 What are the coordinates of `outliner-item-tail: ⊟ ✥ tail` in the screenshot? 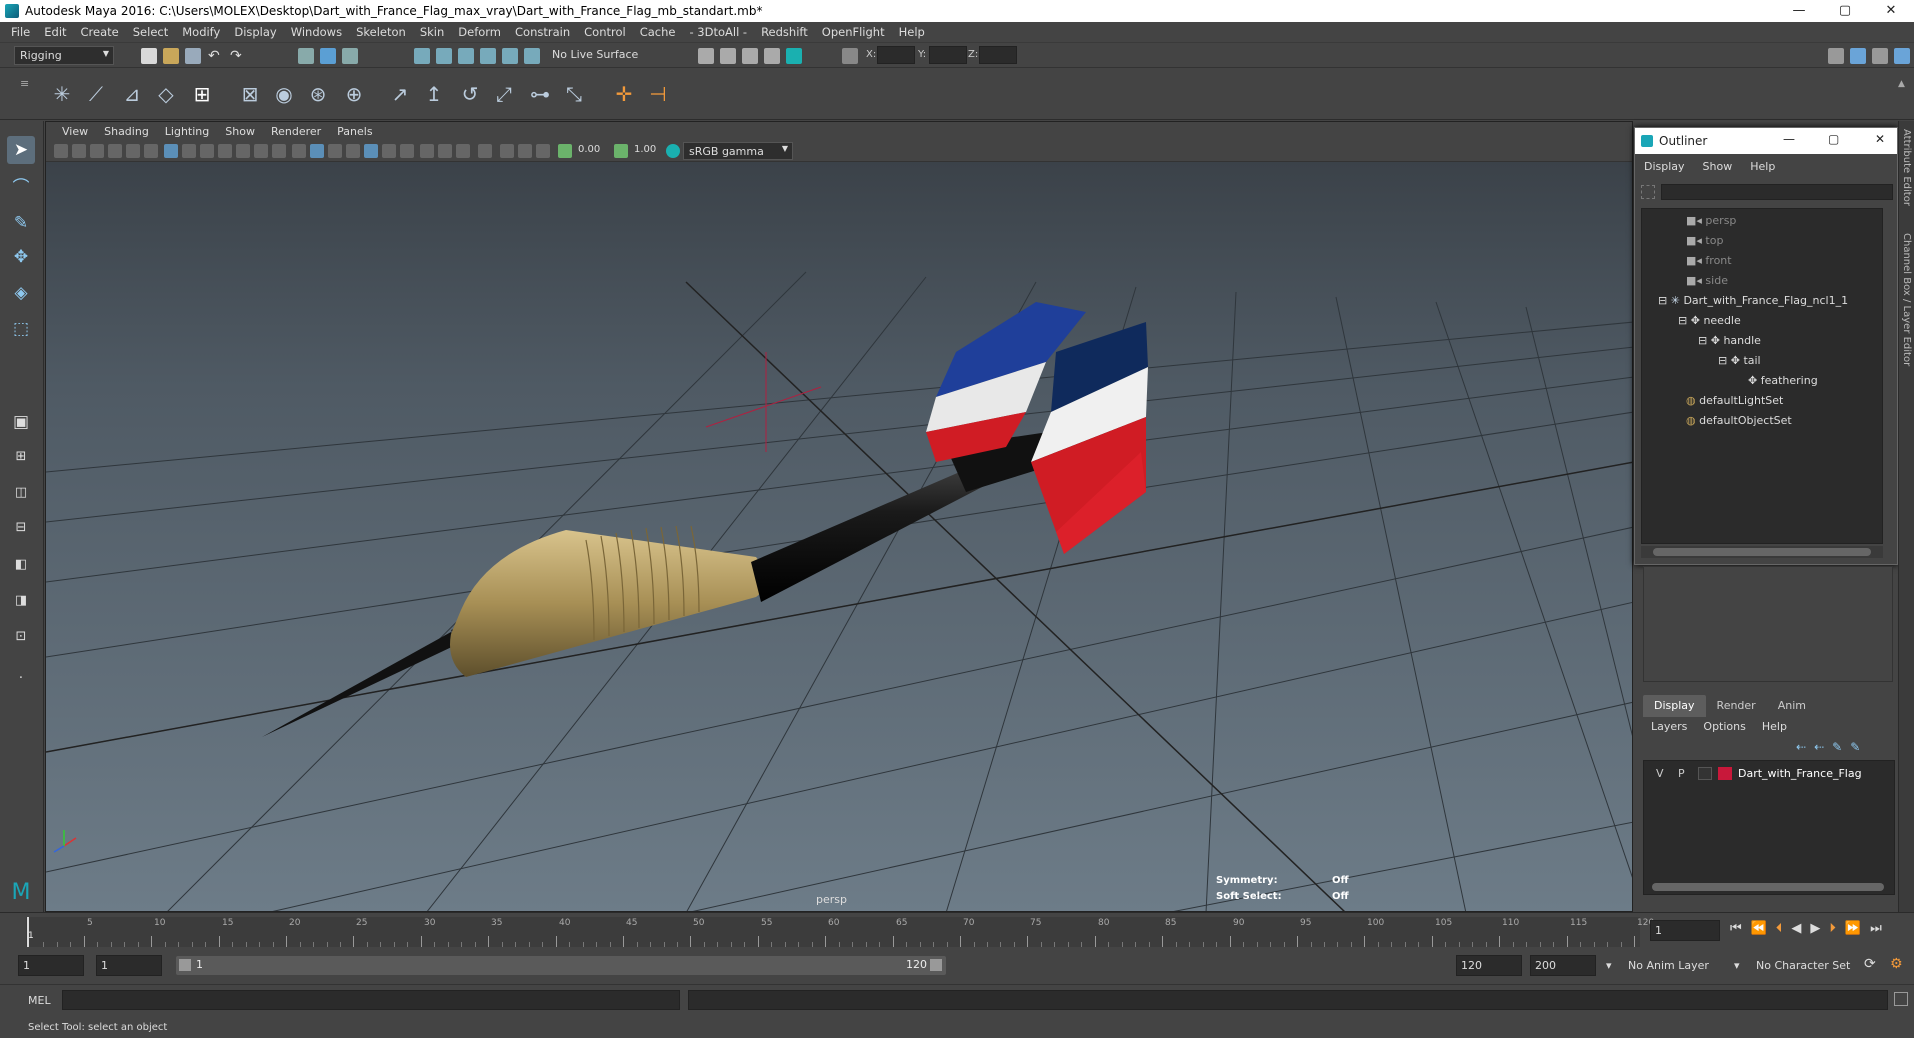 It's located at (1739, 360).